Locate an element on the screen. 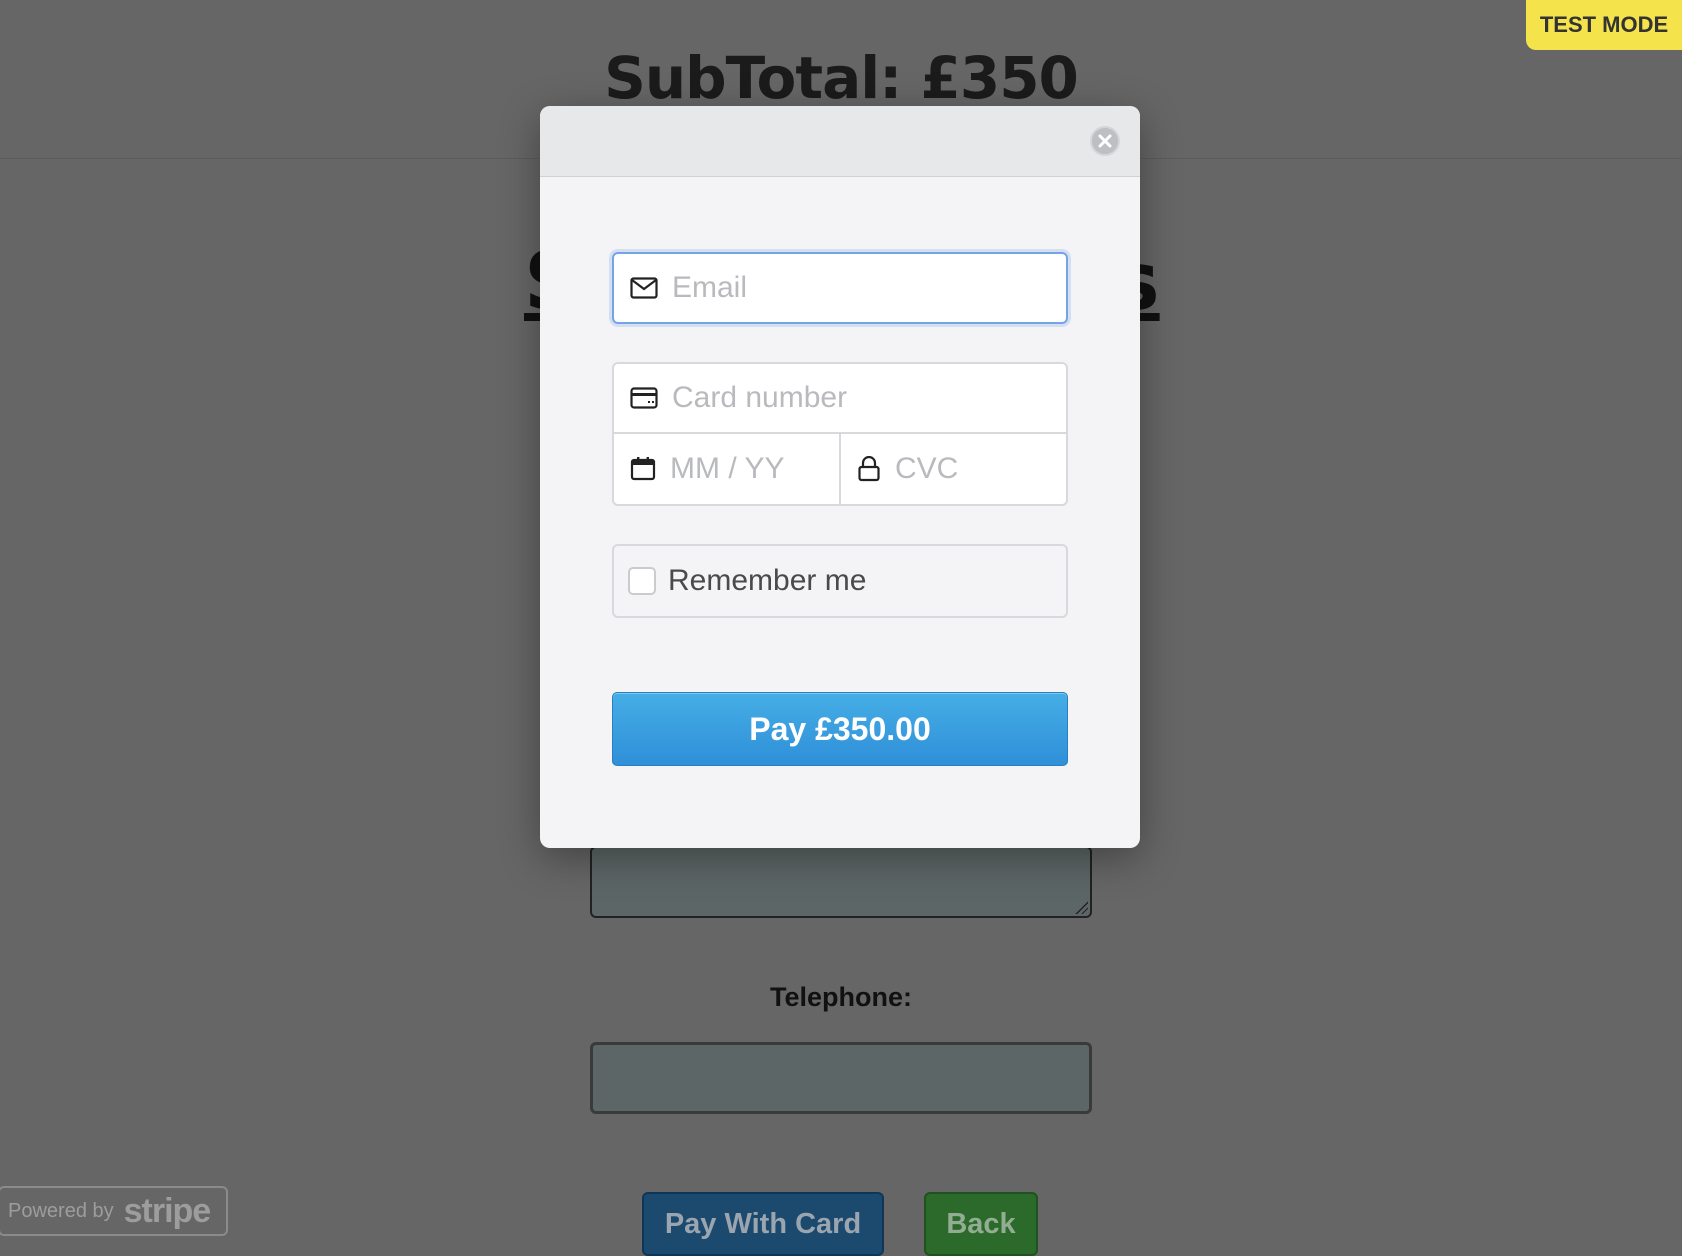 This screenshot has width=1682, height=1256. subtotal-heading: SubTotal: £350 is located at coordinates (841, 78).